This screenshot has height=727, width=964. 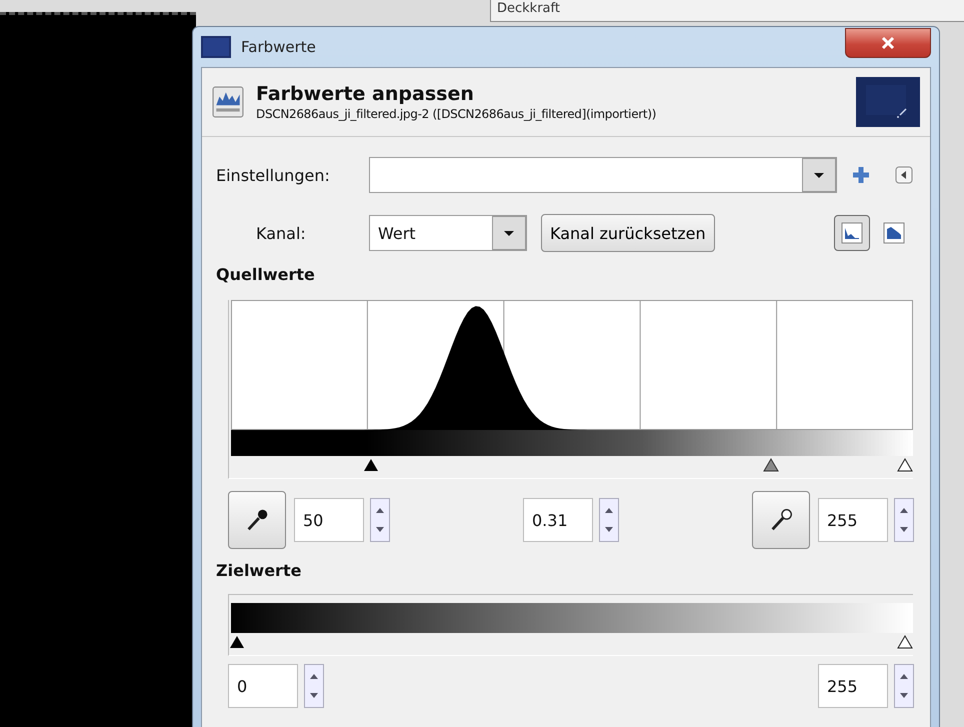 What do you see at coordinates (603, 175) in the screenshot?
I see `settings-dropdown` at bounding box center [603, 175].